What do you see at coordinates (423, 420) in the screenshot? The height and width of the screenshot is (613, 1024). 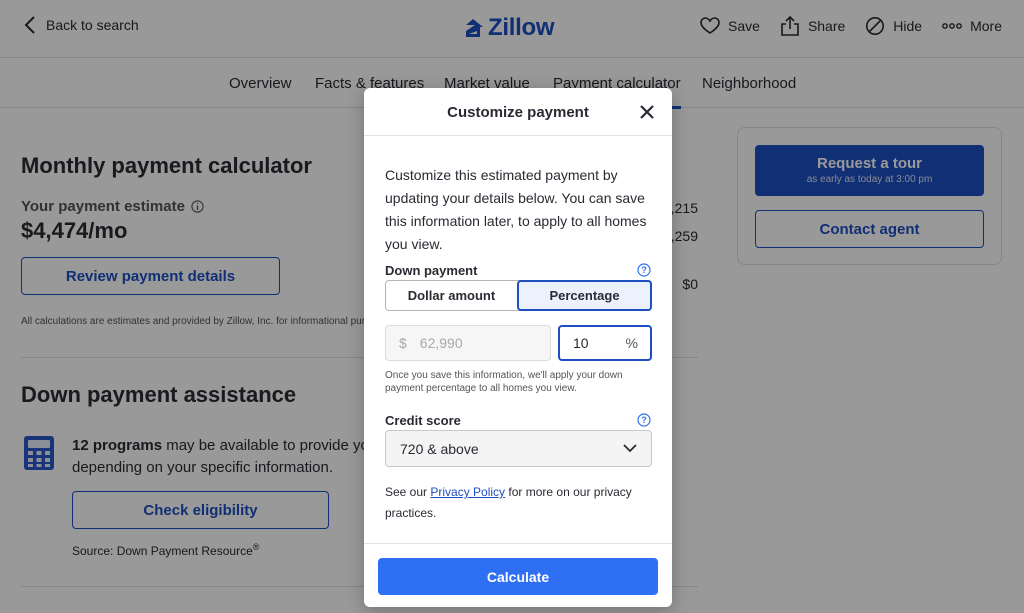 I see `credit-score-label: Credit score` at bounding box center [423, 420].